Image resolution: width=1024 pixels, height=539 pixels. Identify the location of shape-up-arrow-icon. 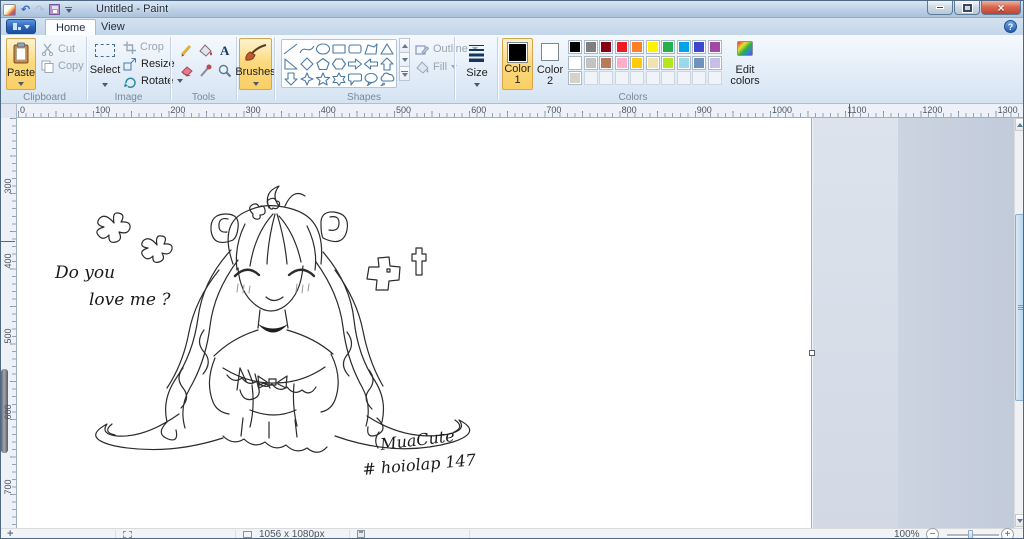
(387, 63).